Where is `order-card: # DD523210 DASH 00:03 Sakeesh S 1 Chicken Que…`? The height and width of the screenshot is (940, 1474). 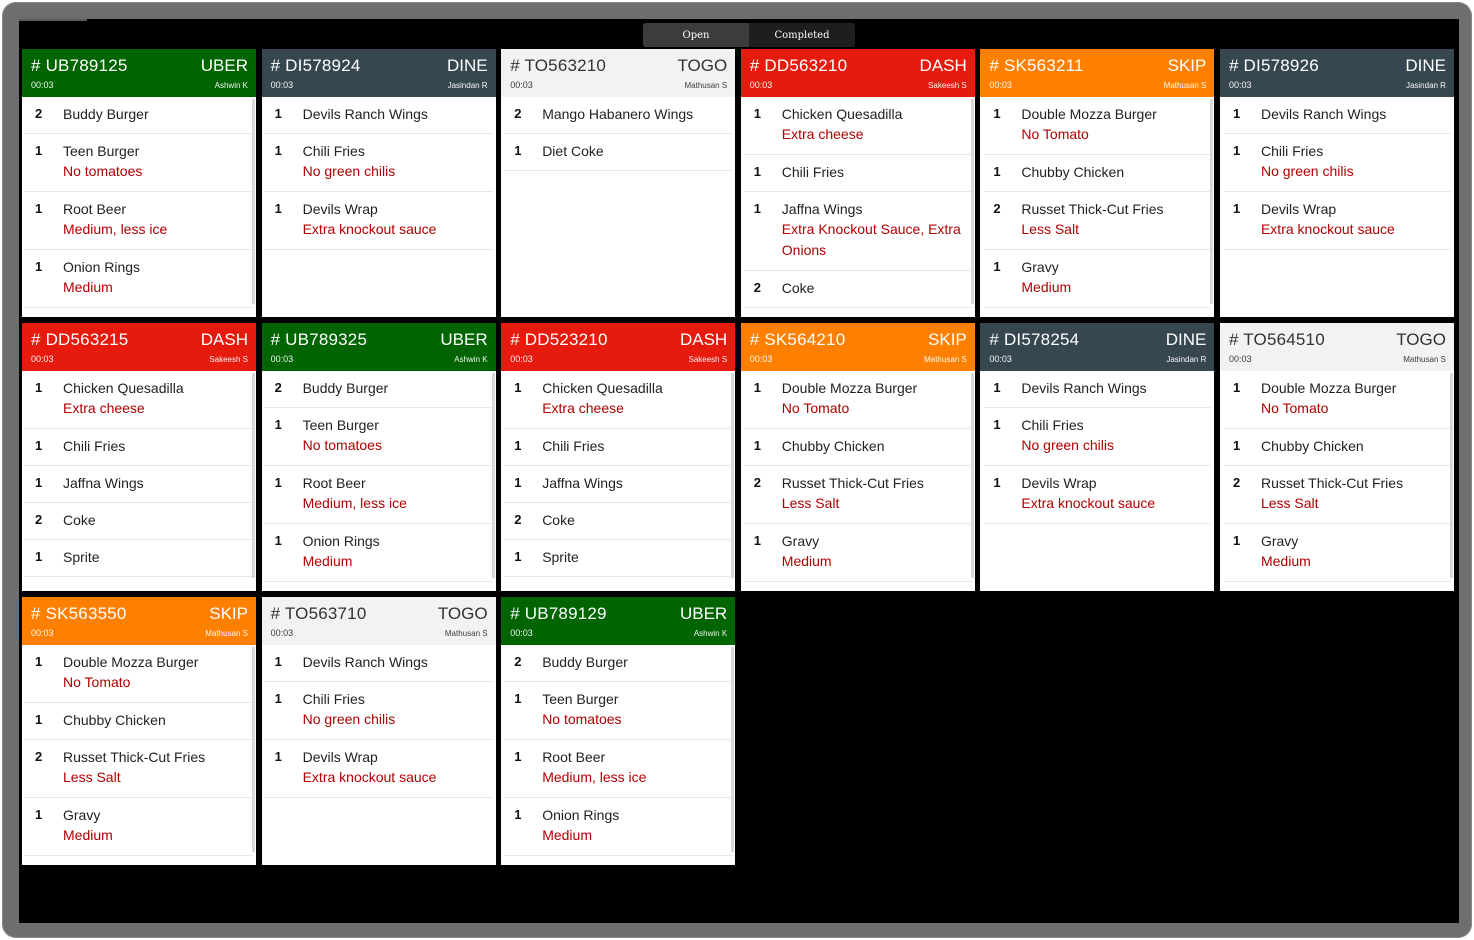
order-card: # DD523210 DASH 00:03 Sakeesh S 1 Chicken Que… is located at coordinates (618, 457).